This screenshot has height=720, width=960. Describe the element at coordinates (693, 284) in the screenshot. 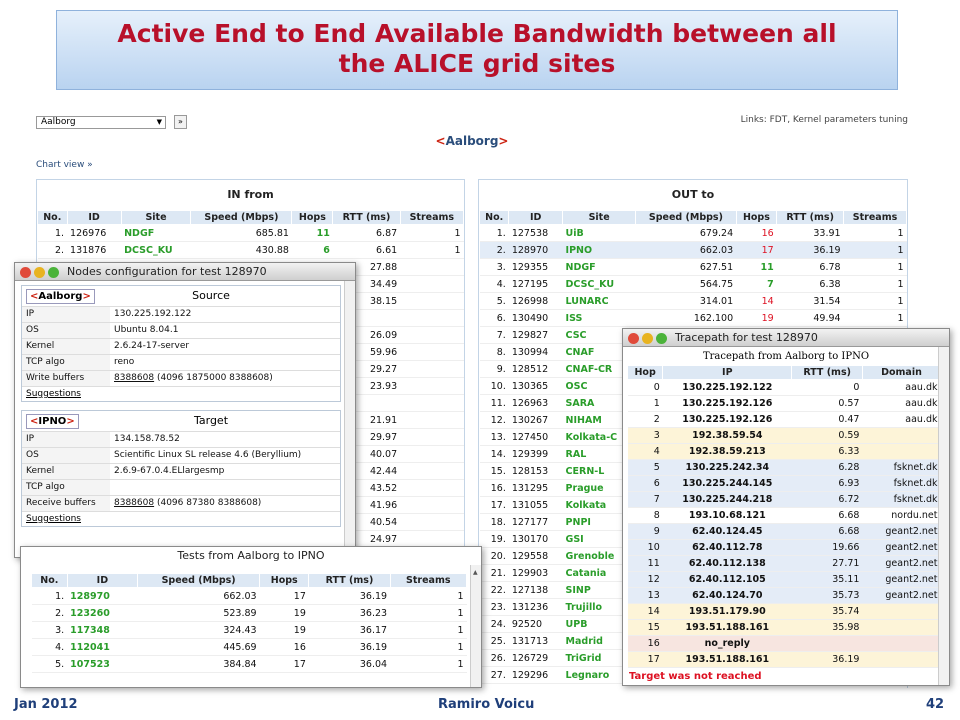

I see `table-row: 4. 127195 DCSC_KU 564.75 7 6.38 1` at that location.